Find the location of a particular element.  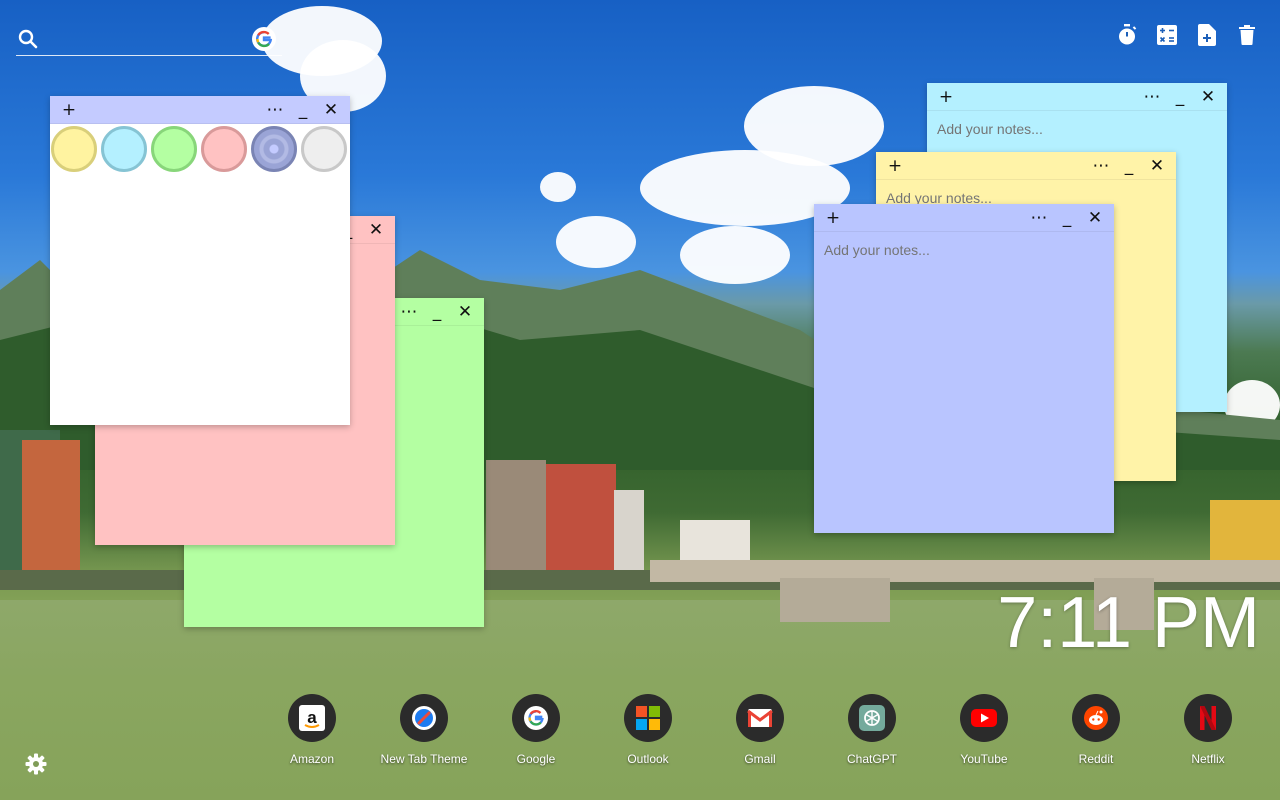

shortcut-reddit: Reddit is located at coordinates (1096, 730).